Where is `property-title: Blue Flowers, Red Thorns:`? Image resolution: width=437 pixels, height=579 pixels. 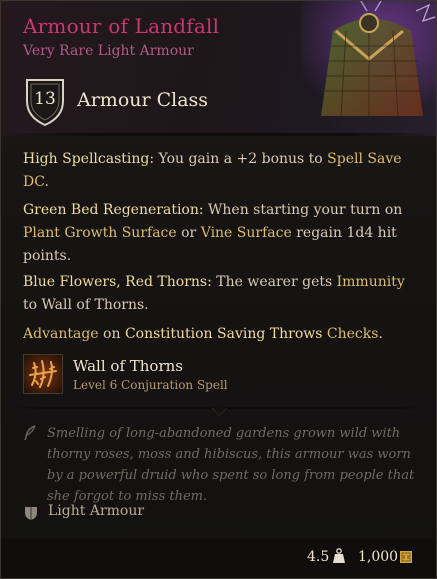
property-title: Blue Flowers, Red Thorns: is located at coordinates (117, 282).